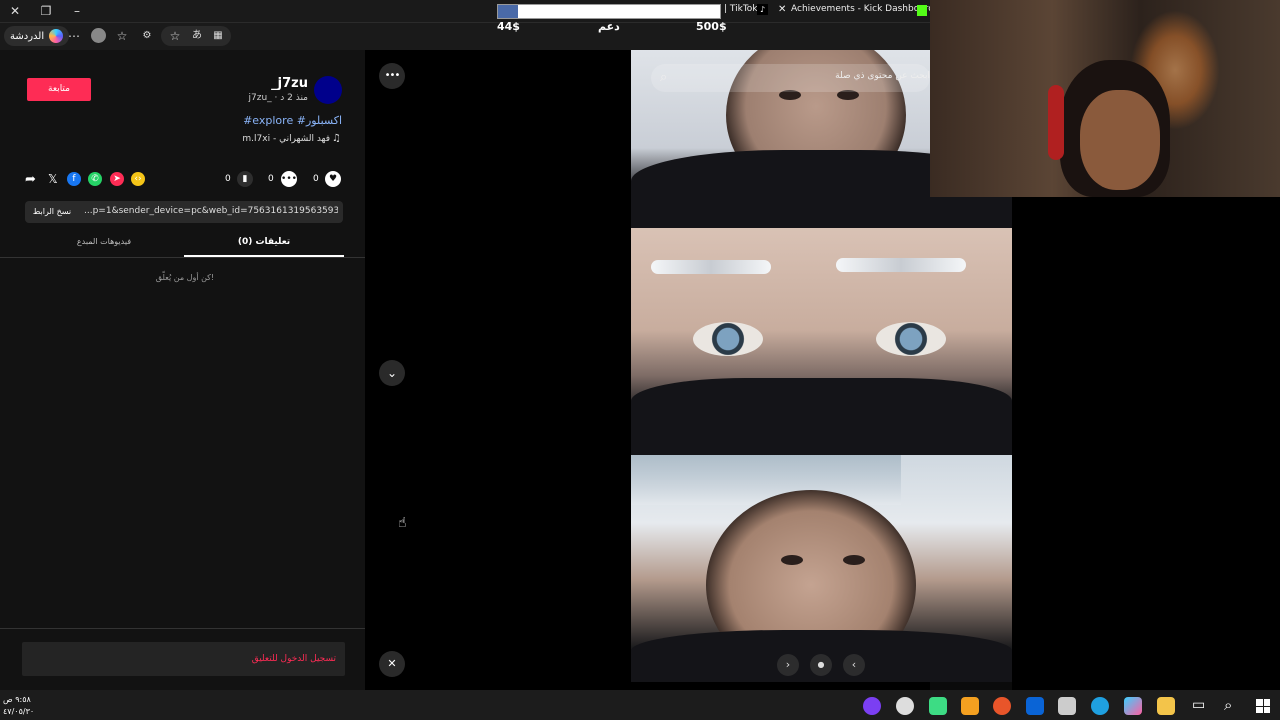  What do you see at coordinates (392, 373) in the screenshot?
I see `chevron-down-icon: ⌄` at bounding box center [392, 373].